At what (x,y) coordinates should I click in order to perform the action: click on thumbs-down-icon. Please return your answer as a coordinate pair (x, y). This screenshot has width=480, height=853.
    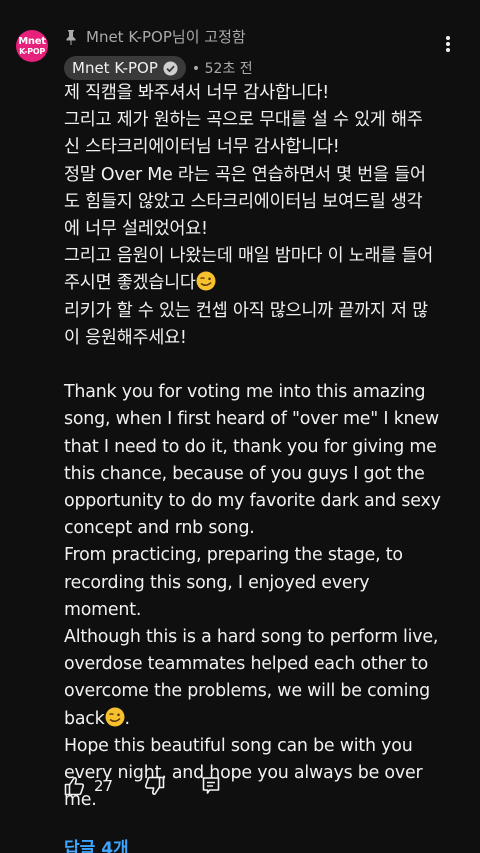
    Looking at the image, I should click on (154, 785).